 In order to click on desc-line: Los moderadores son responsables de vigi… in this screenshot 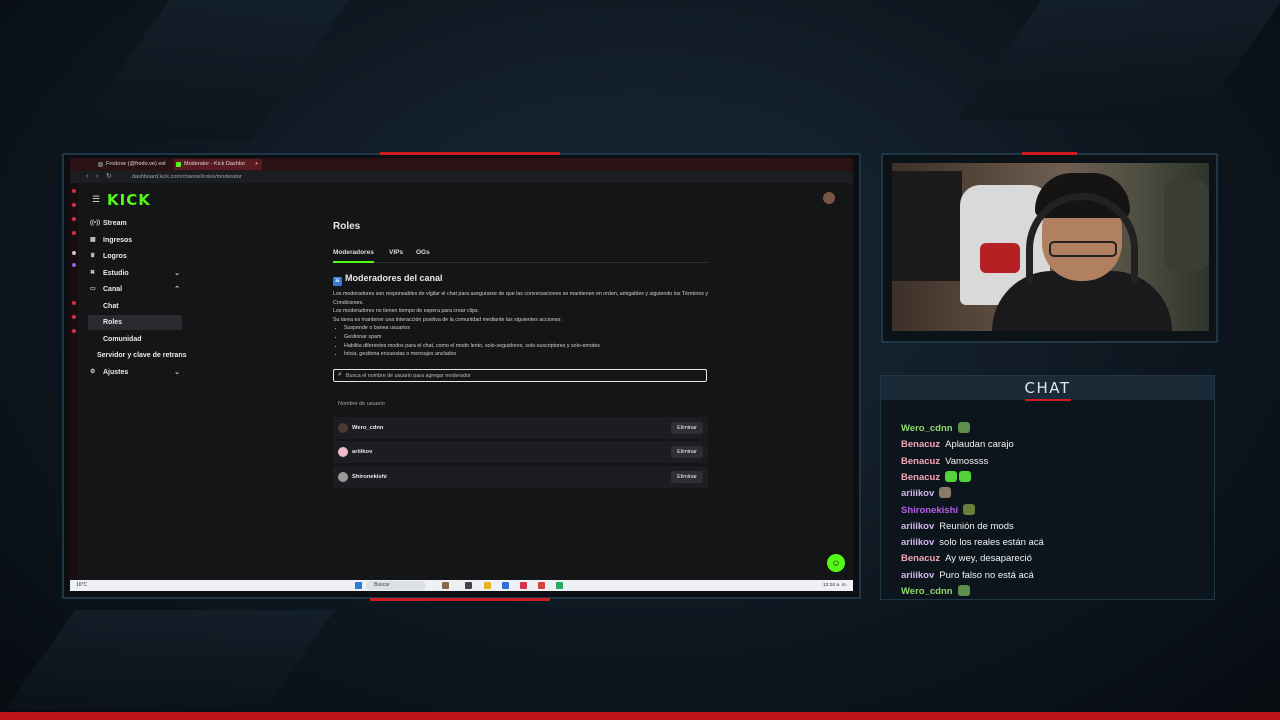, I will do `click(521, 298)`.